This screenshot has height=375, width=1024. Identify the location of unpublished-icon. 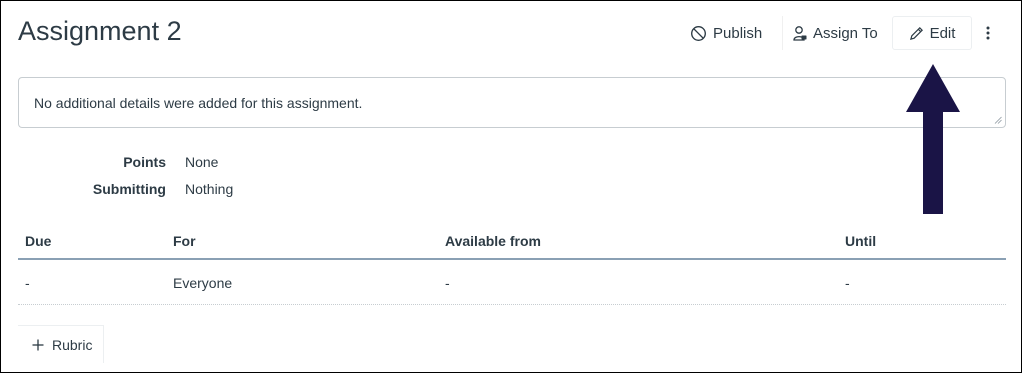
(698, 33).